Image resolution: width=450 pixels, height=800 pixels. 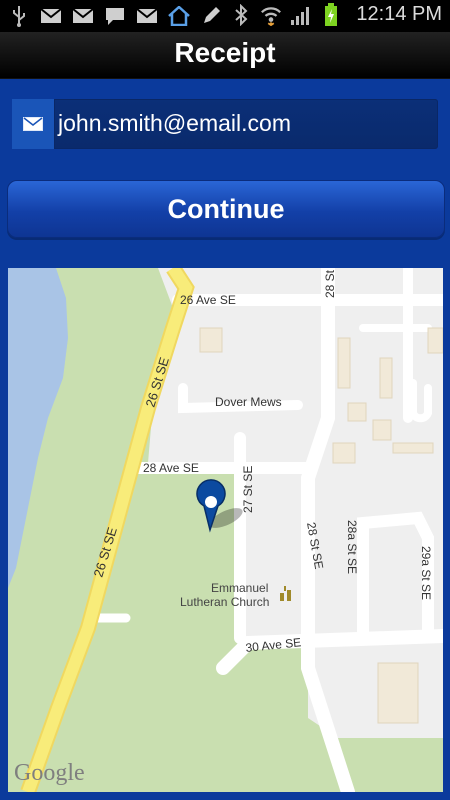 What do you see at coordinates (171, 468) in the screenshot?
I see `label-28-ave: 28 Ave SE` at bounding box center [171, 468].